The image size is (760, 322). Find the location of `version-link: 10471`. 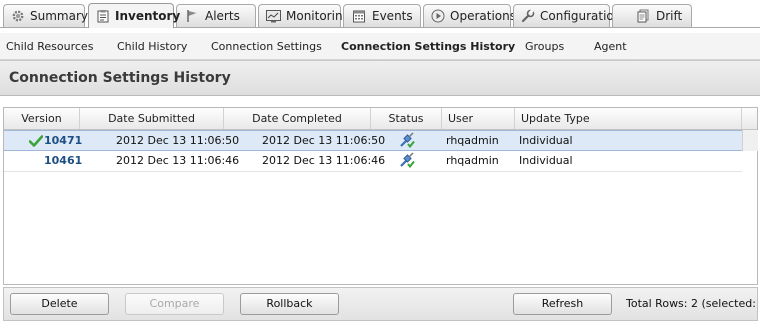

version-link: 10471 is located at coordinates (63, 140).